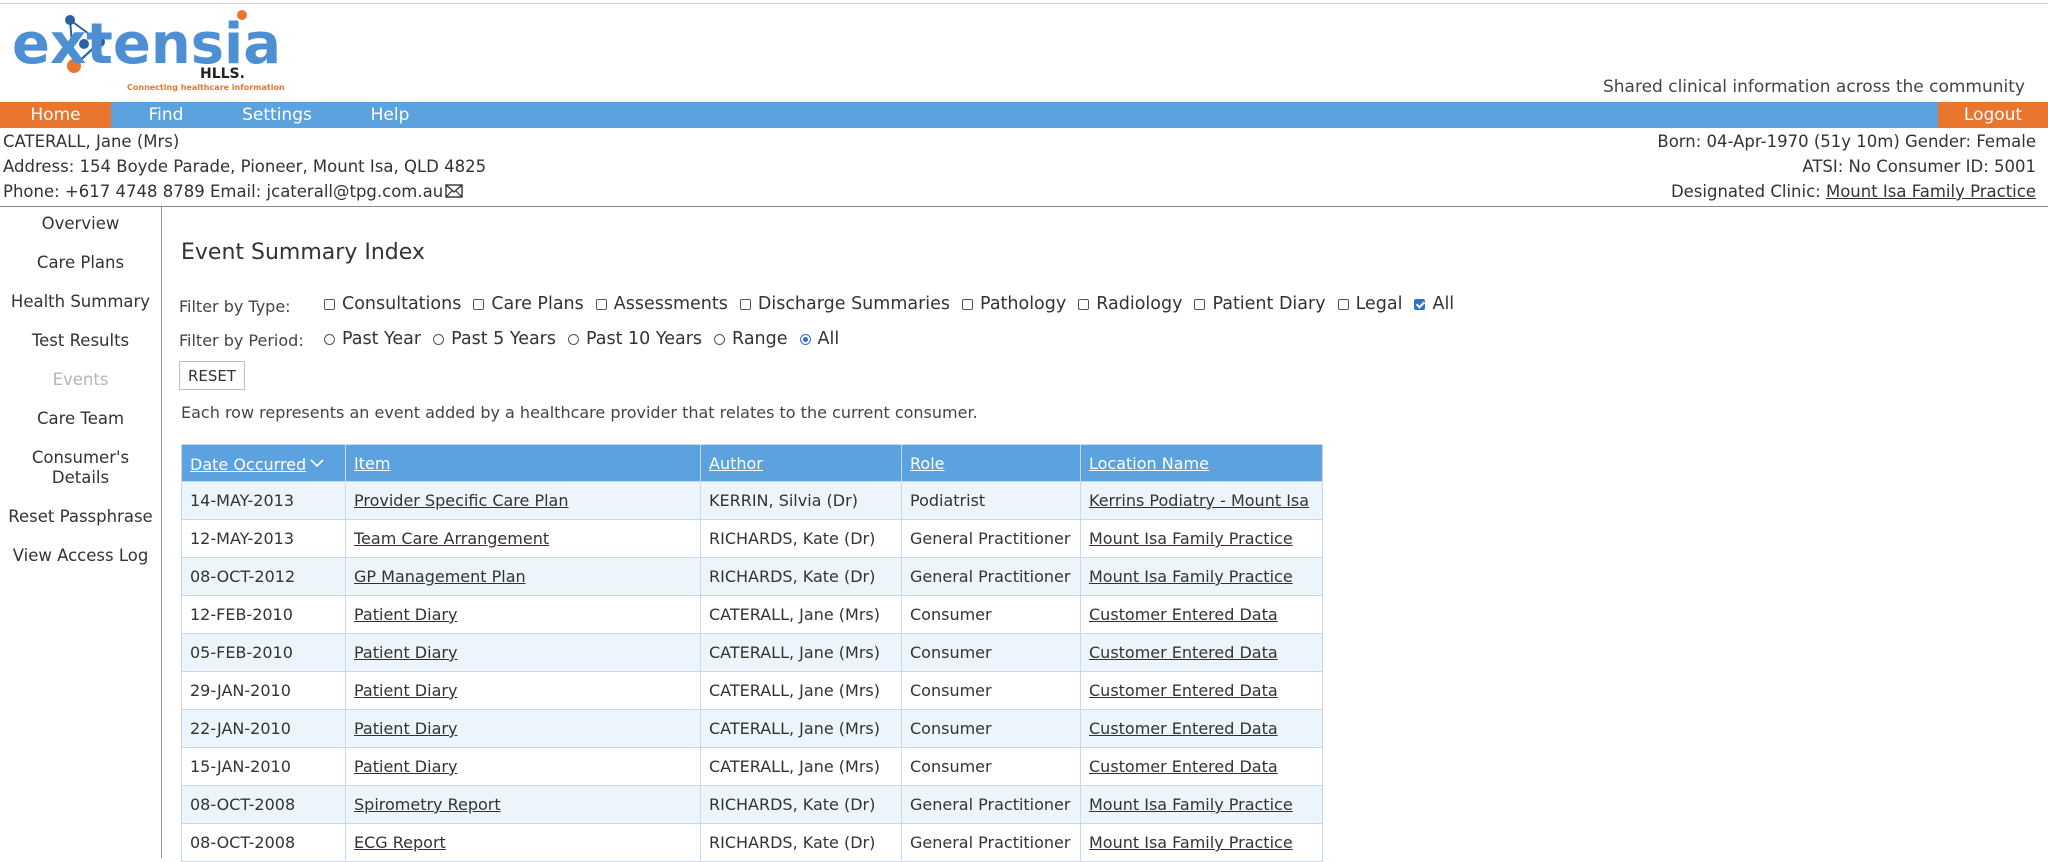  Describe the element at coordinates (212, 375) in the screenshot. I see `reset-button: RESET` at that location.